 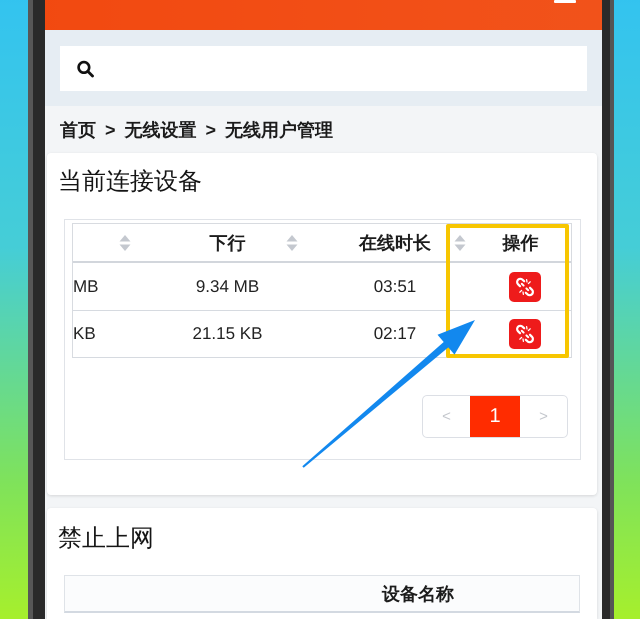 What do you see at coordinates (395, 243) in the screenshot?
I see `column-header: 在线时长` at bounding box center [395, 243].